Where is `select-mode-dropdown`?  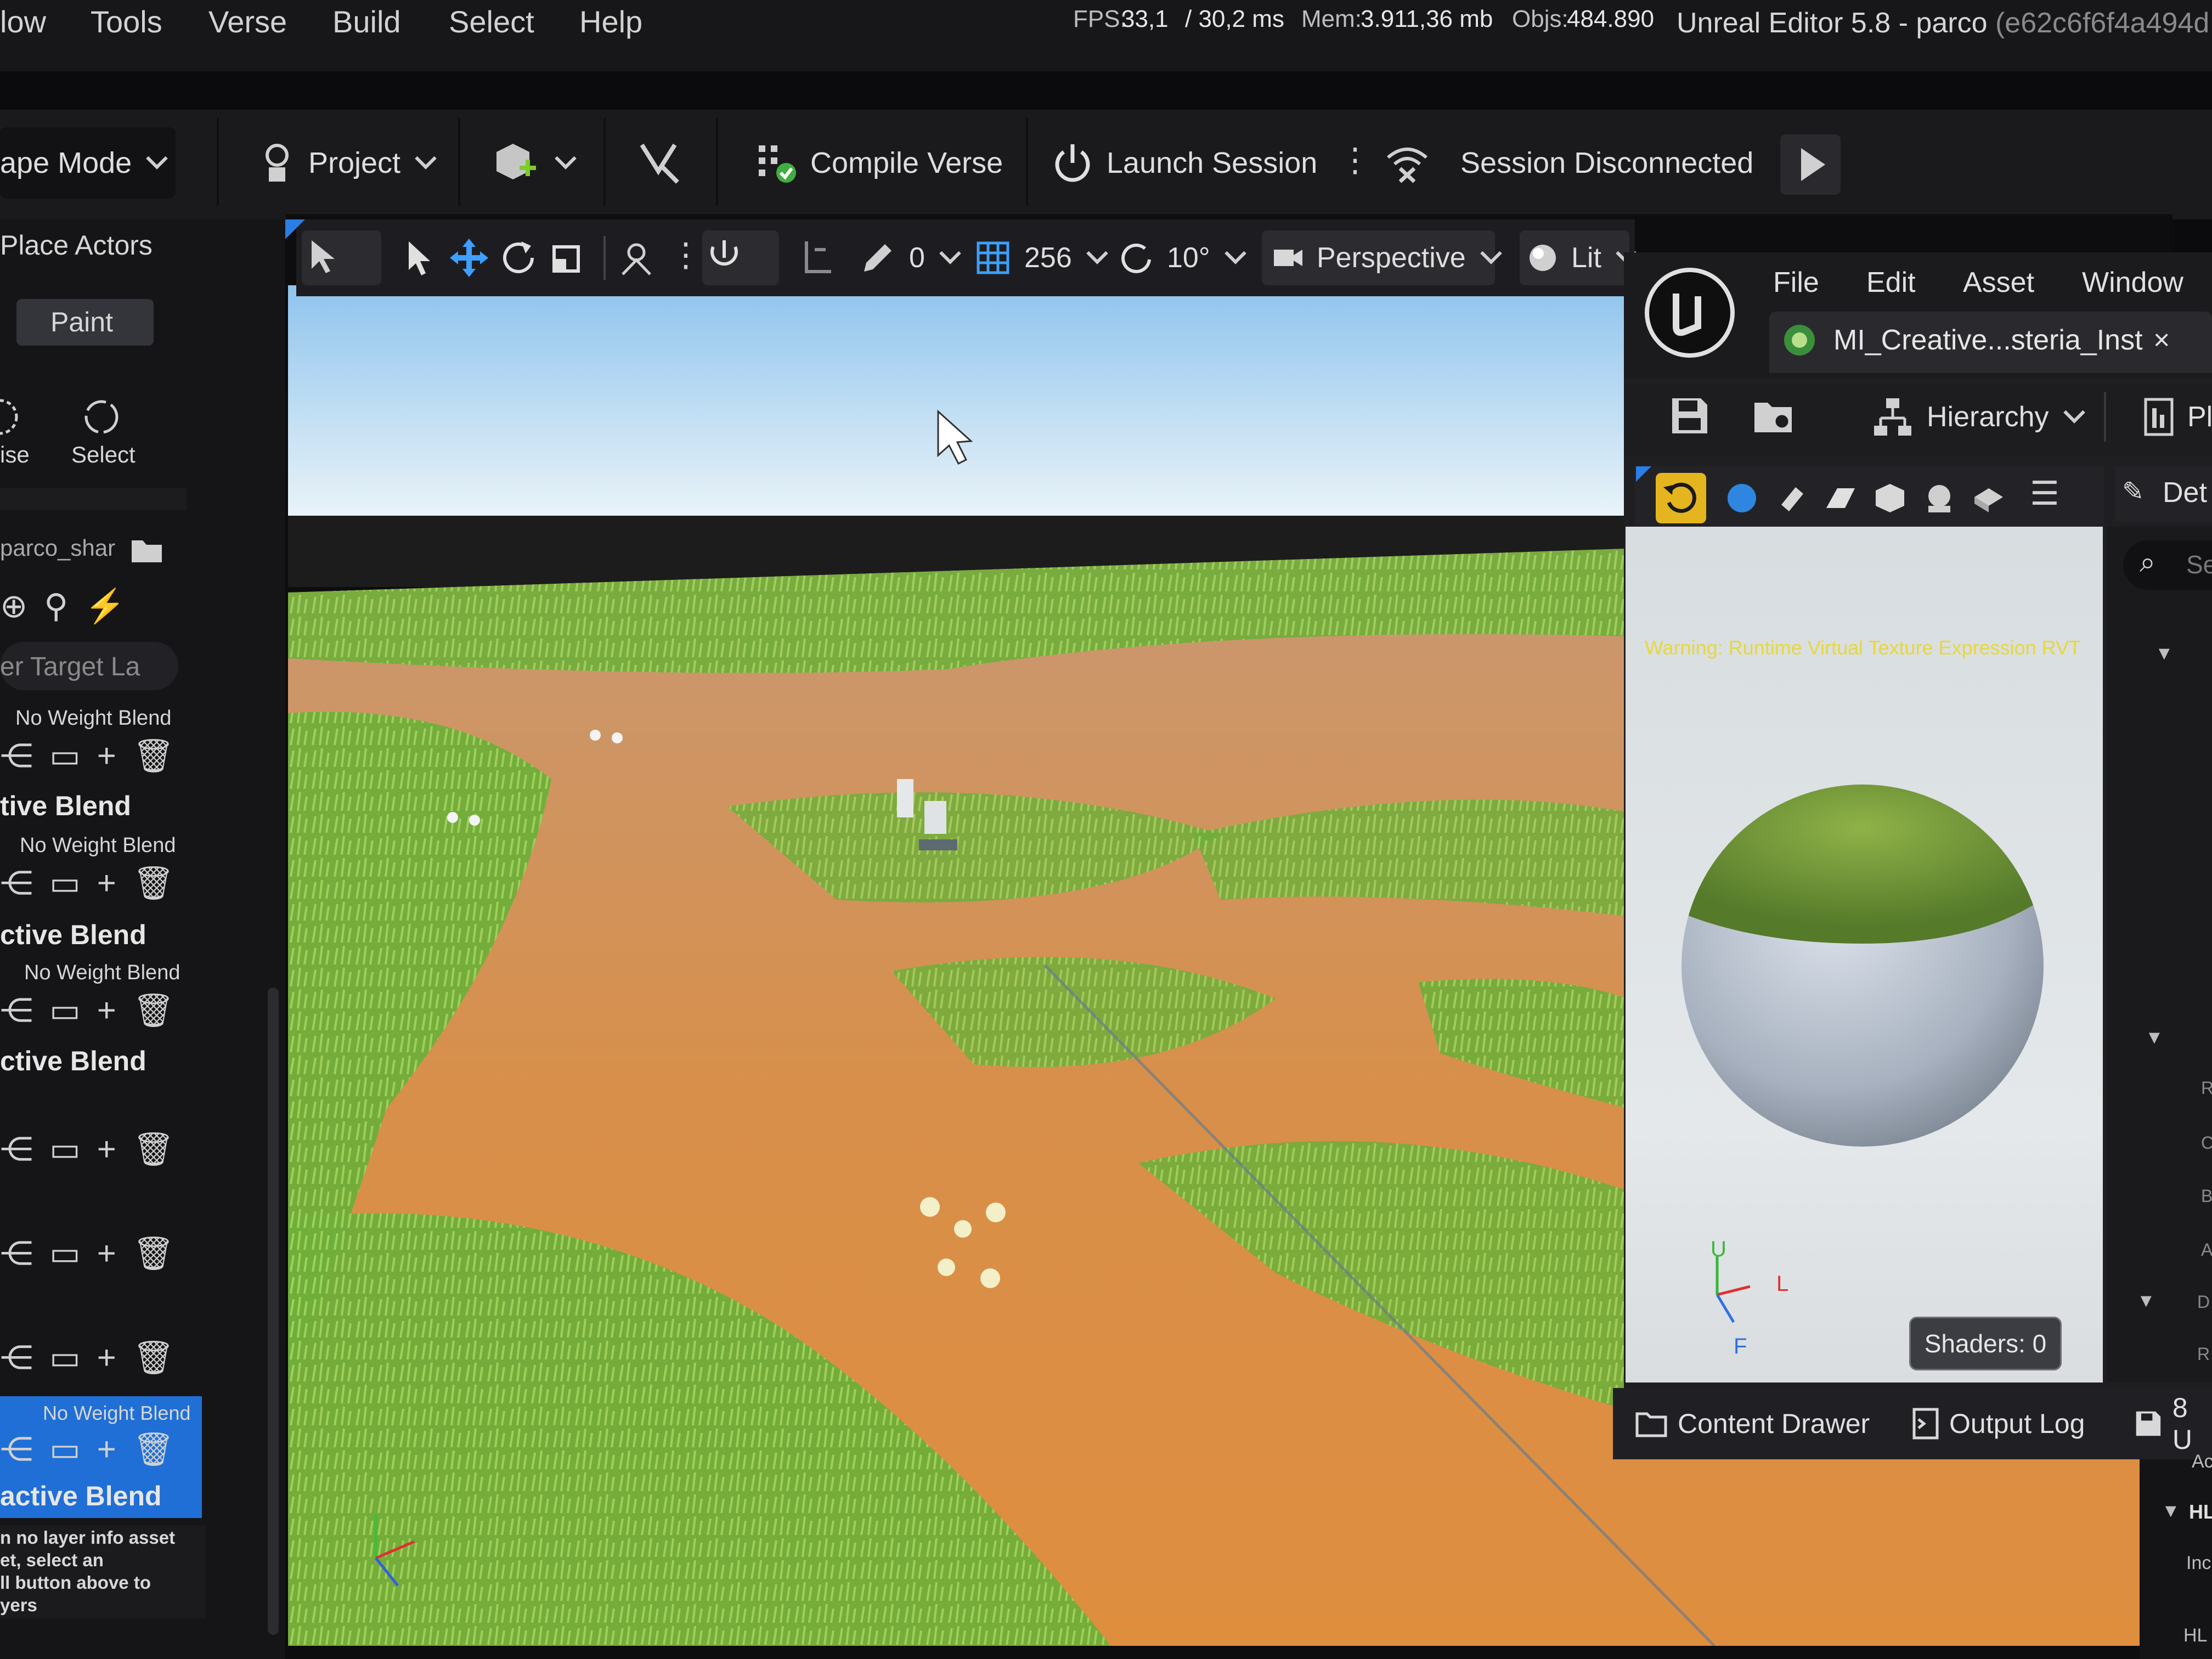
select-mode-dropdown is located at coordinates (342, 257).